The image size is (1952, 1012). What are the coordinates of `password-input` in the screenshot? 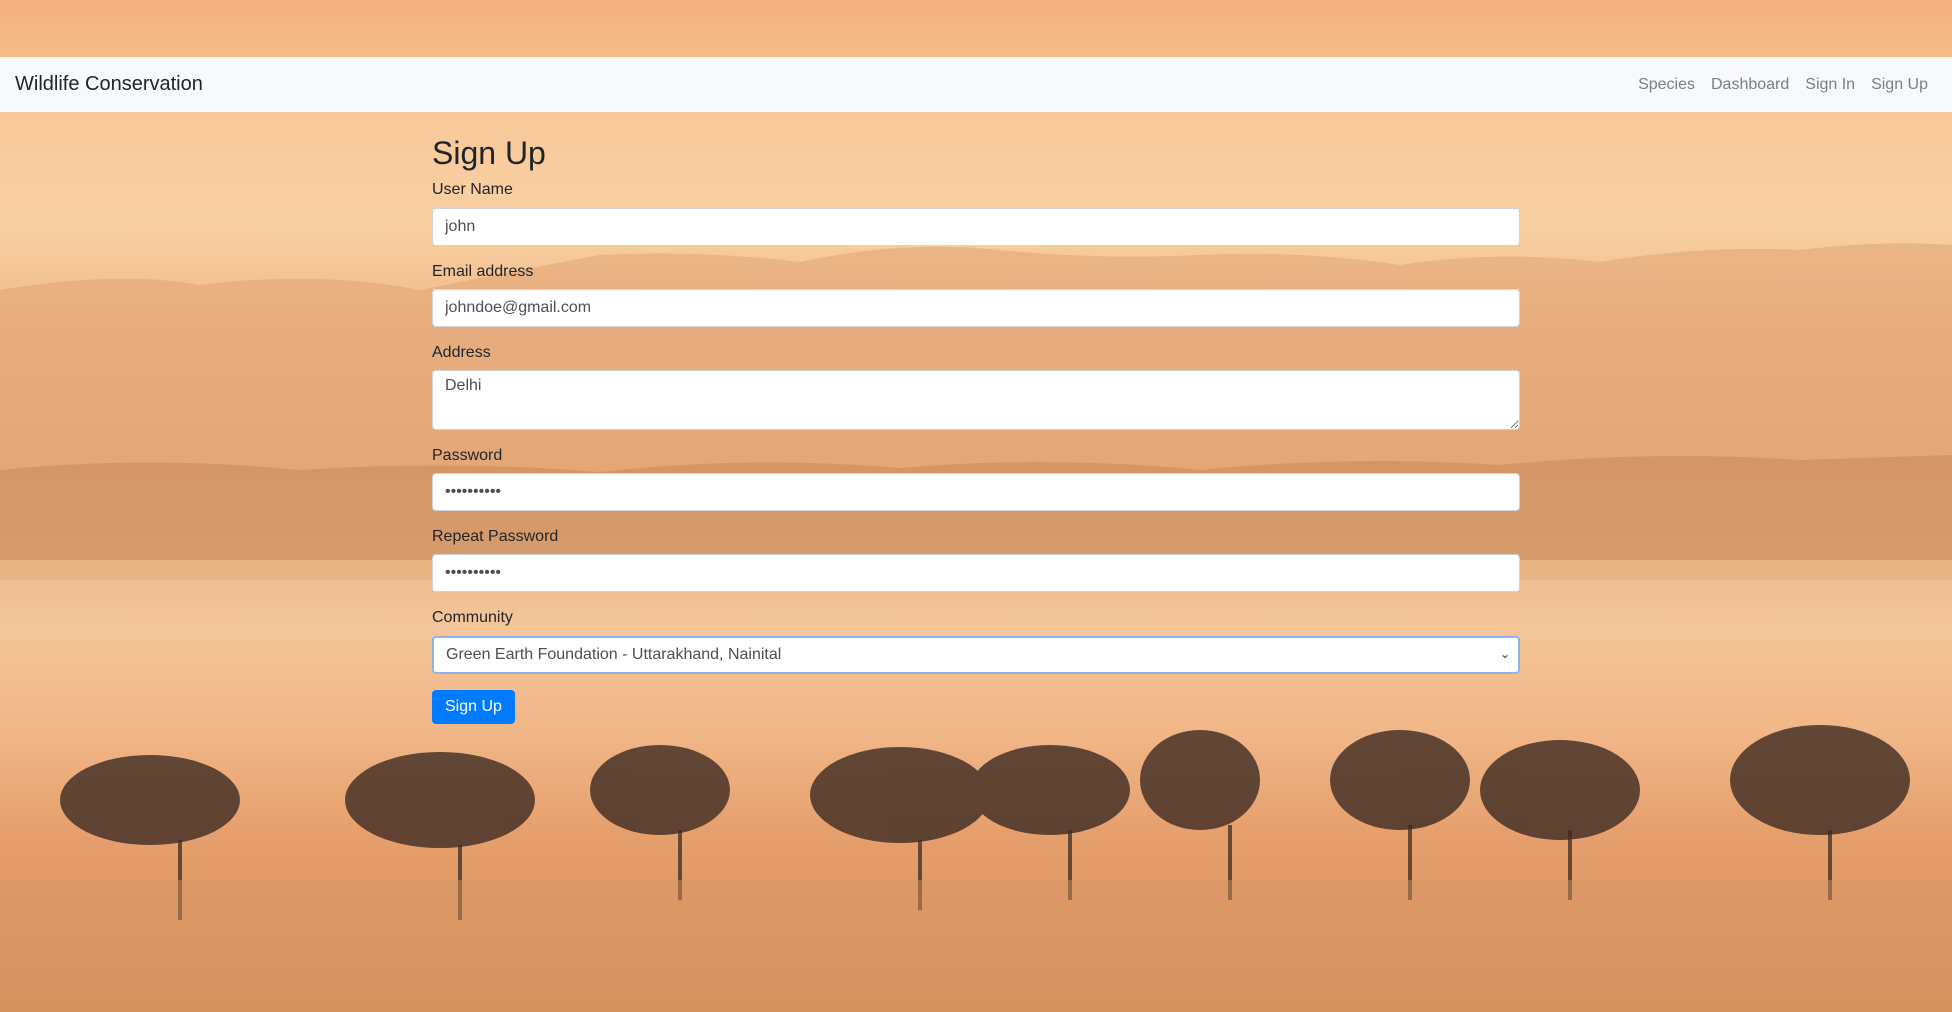 It's located at (976, 492).